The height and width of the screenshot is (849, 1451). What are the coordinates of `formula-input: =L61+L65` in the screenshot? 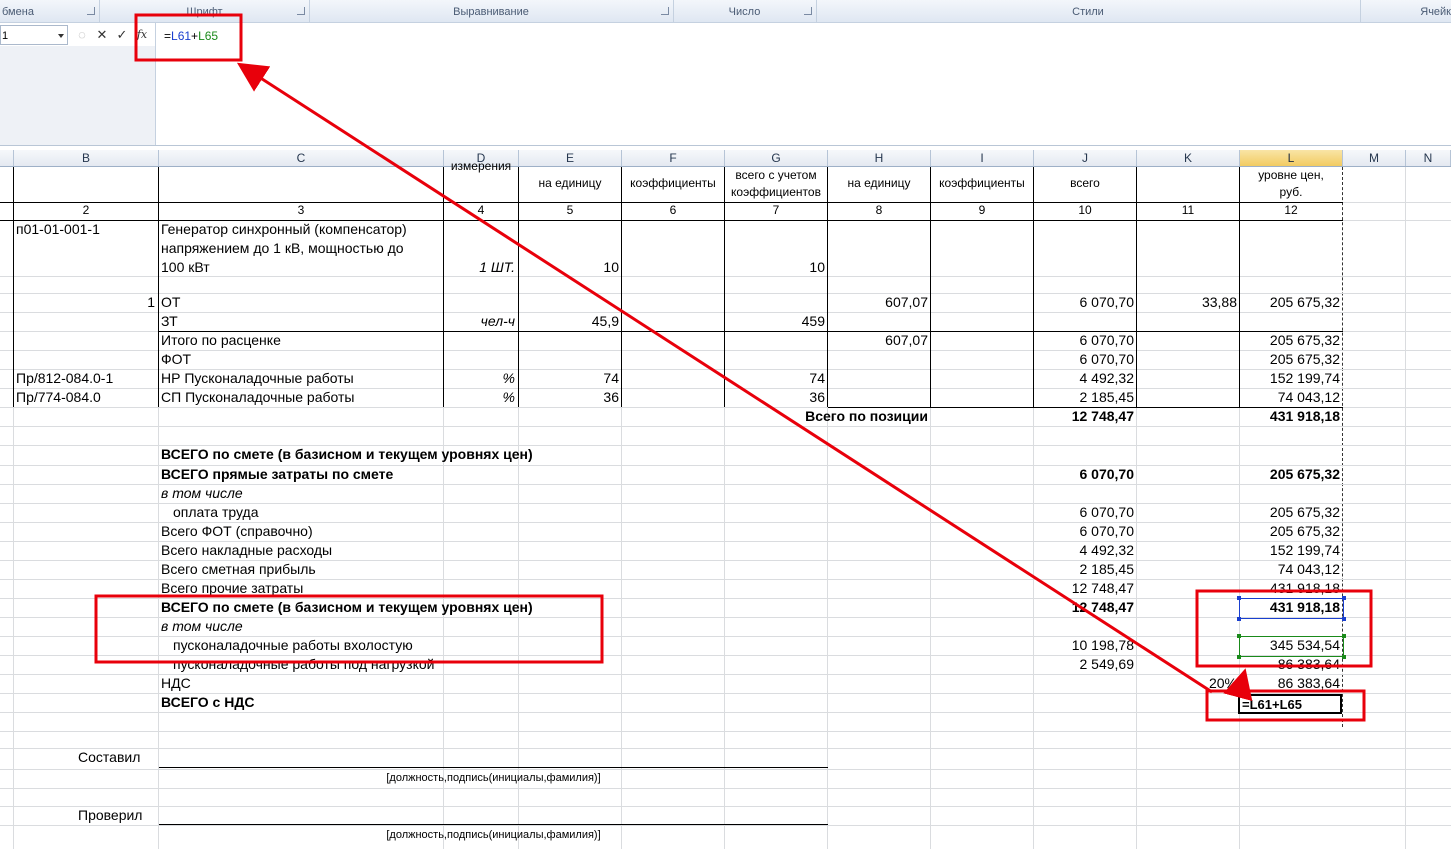 It's located at (803, 84).